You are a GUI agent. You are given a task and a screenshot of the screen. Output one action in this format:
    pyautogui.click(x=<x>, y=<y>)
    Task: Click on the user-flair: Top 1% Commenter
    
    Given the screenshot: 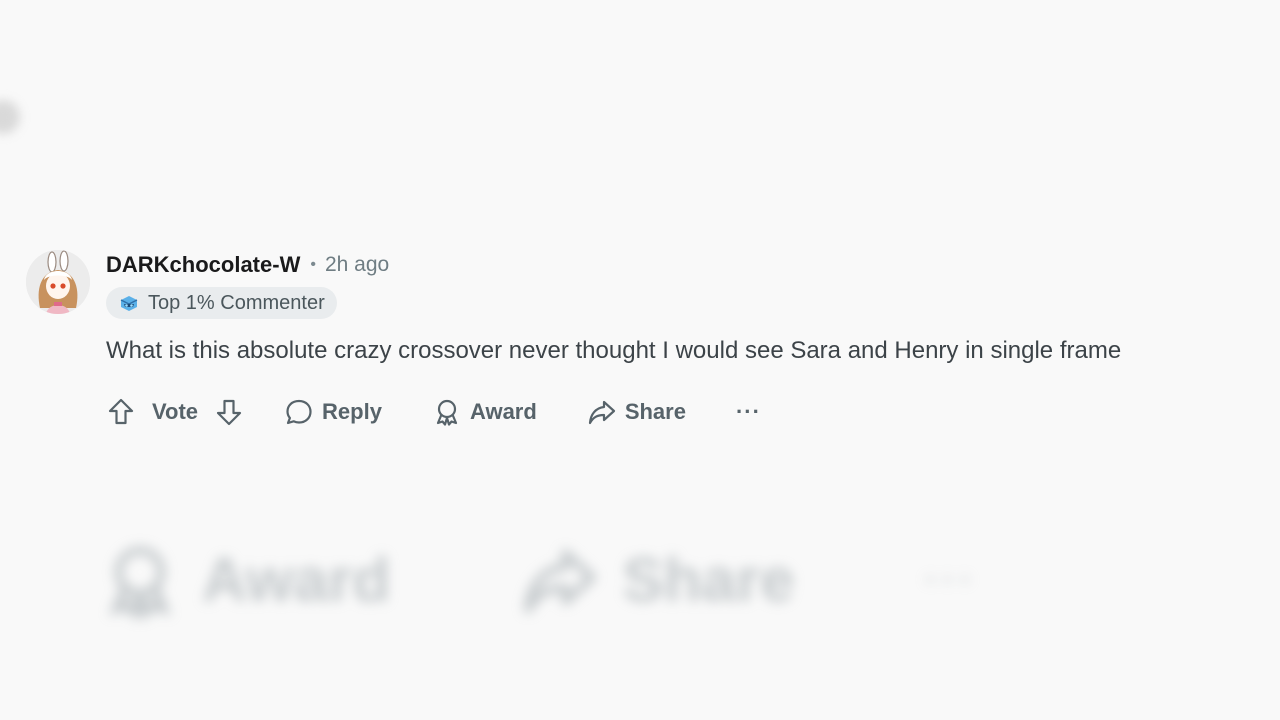 What is the action you would take?
    pyautogui.click(x=221, y=303)
    